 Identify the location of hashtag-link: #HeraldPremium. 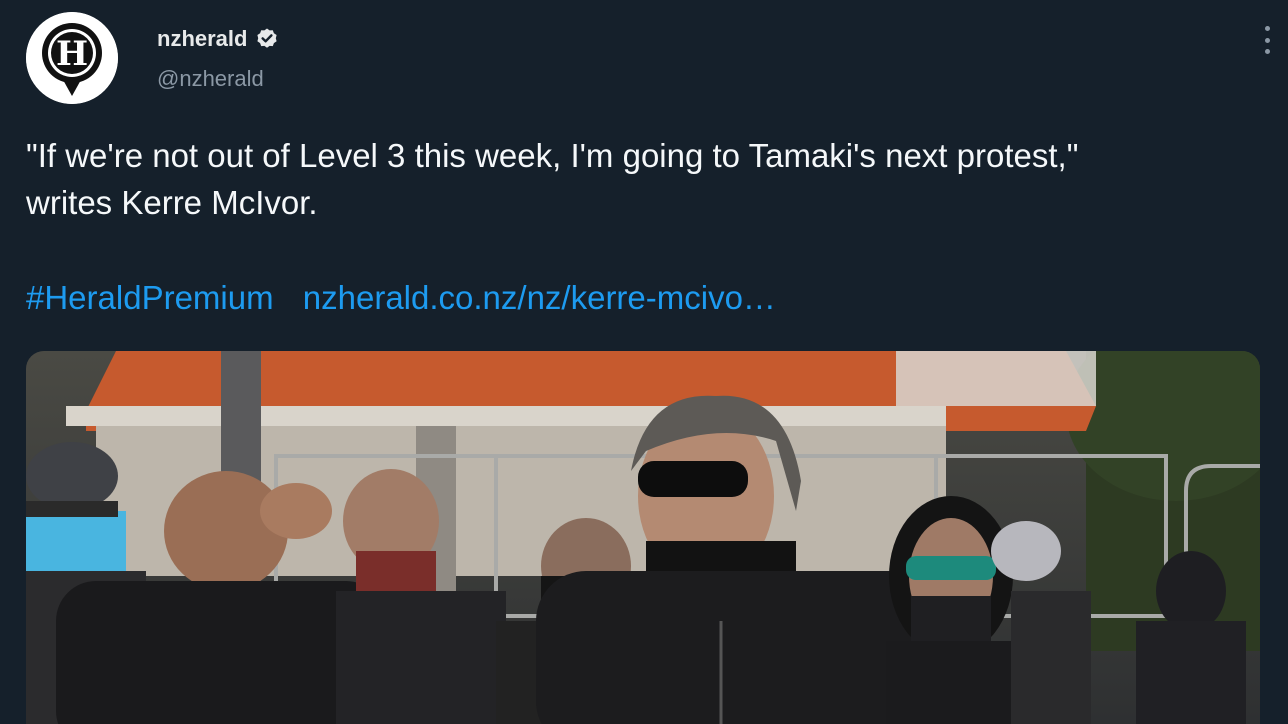
(150, 297).